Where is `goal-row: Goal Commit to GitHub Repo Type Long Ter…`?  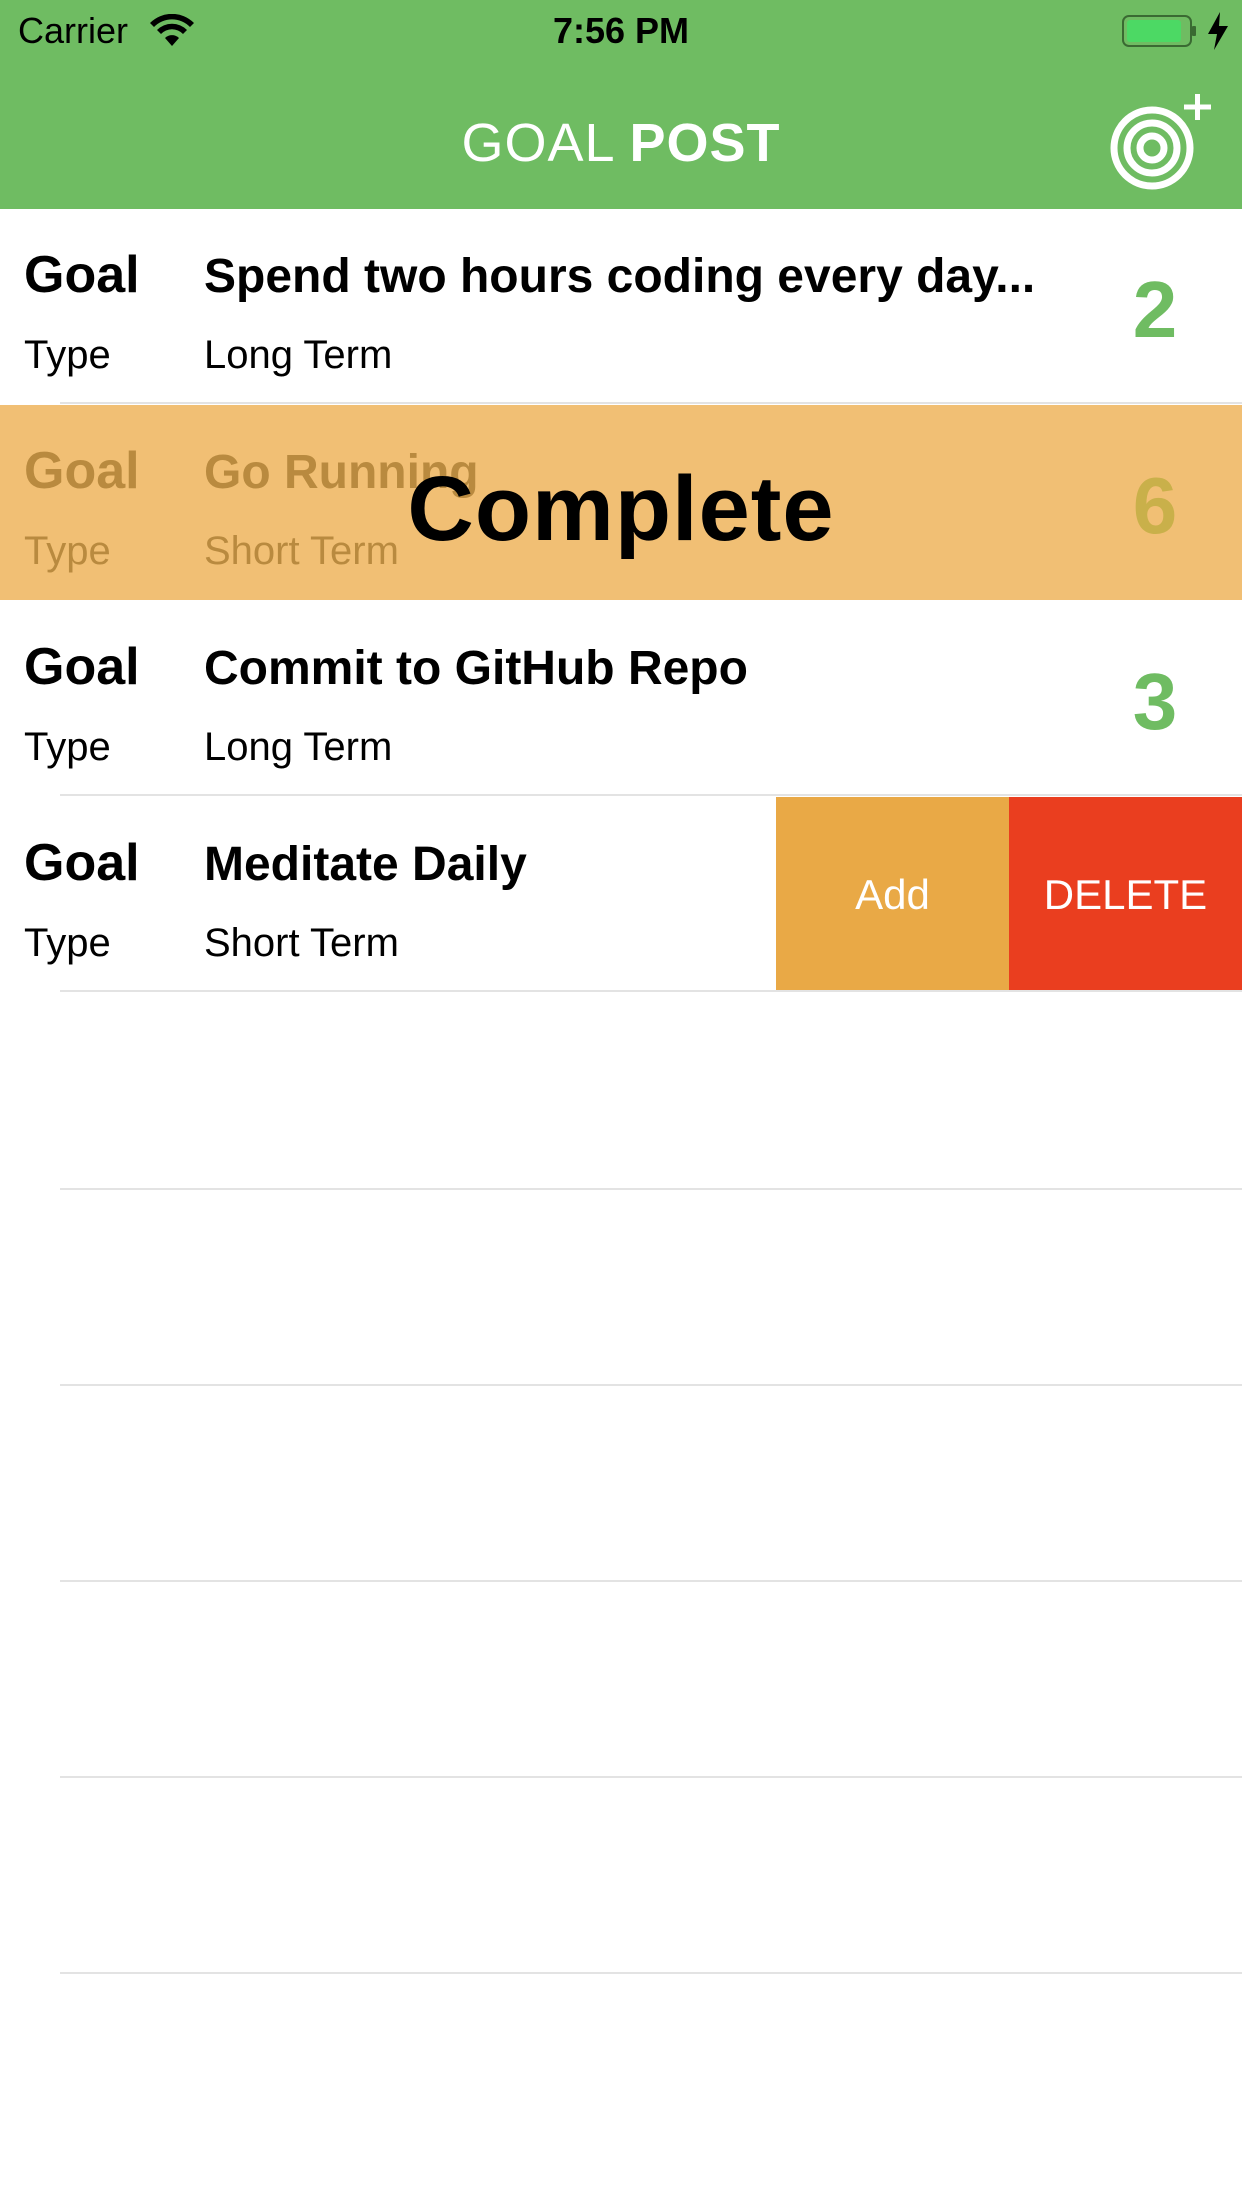
goal-row: Goal Commit to GitHub Repo Type Long Ter… is located at coordinates (621, 698).